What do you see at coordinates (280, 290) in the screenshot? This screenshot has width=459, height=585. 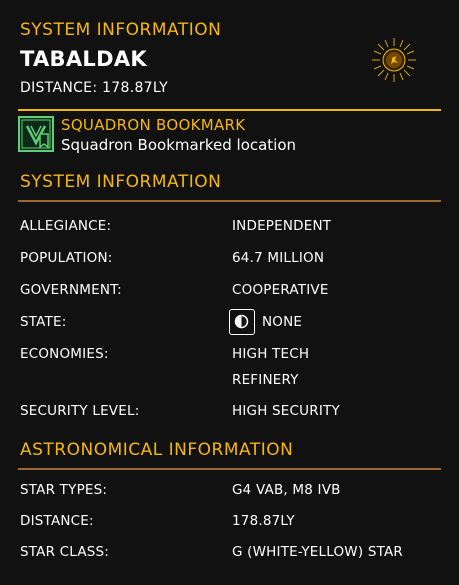 I see `government-value: COOPERATIVE` at bounding box center [280, 290].